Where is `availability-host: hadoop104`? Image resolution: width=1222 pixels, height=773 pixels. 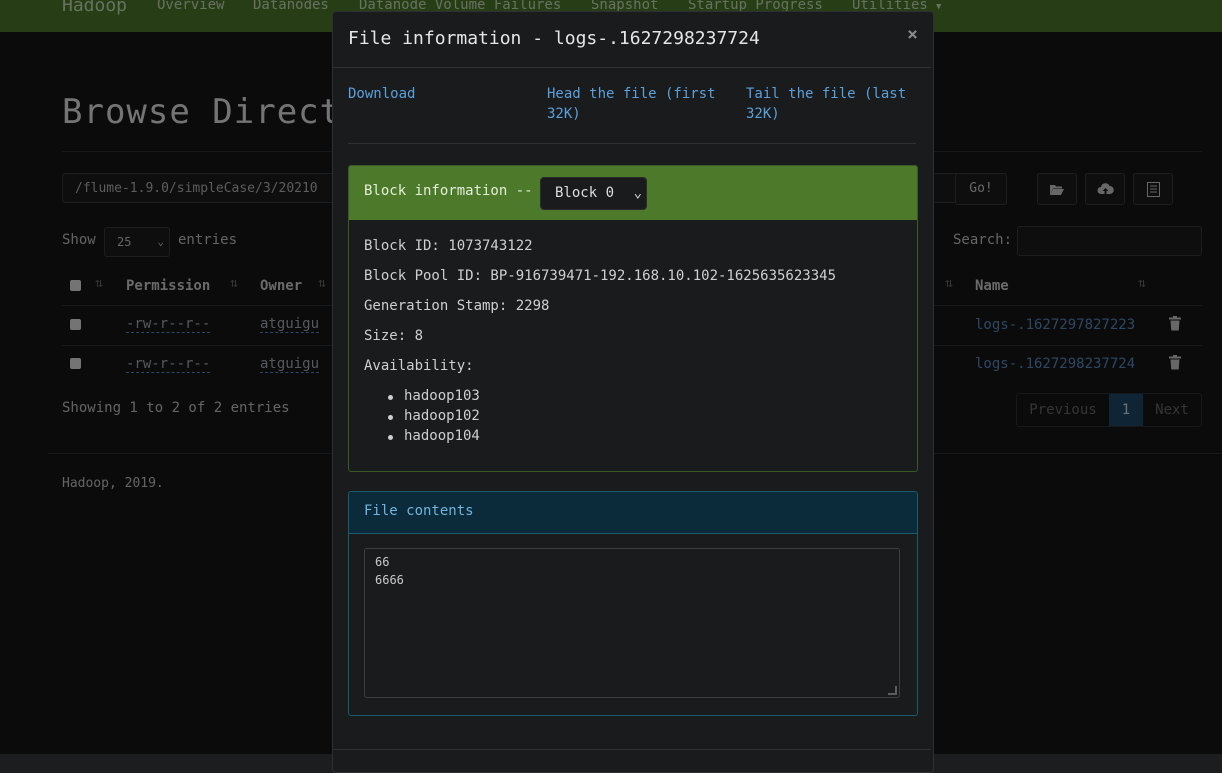 availability-host: hadoop104 is located at coordinates (442, 436).